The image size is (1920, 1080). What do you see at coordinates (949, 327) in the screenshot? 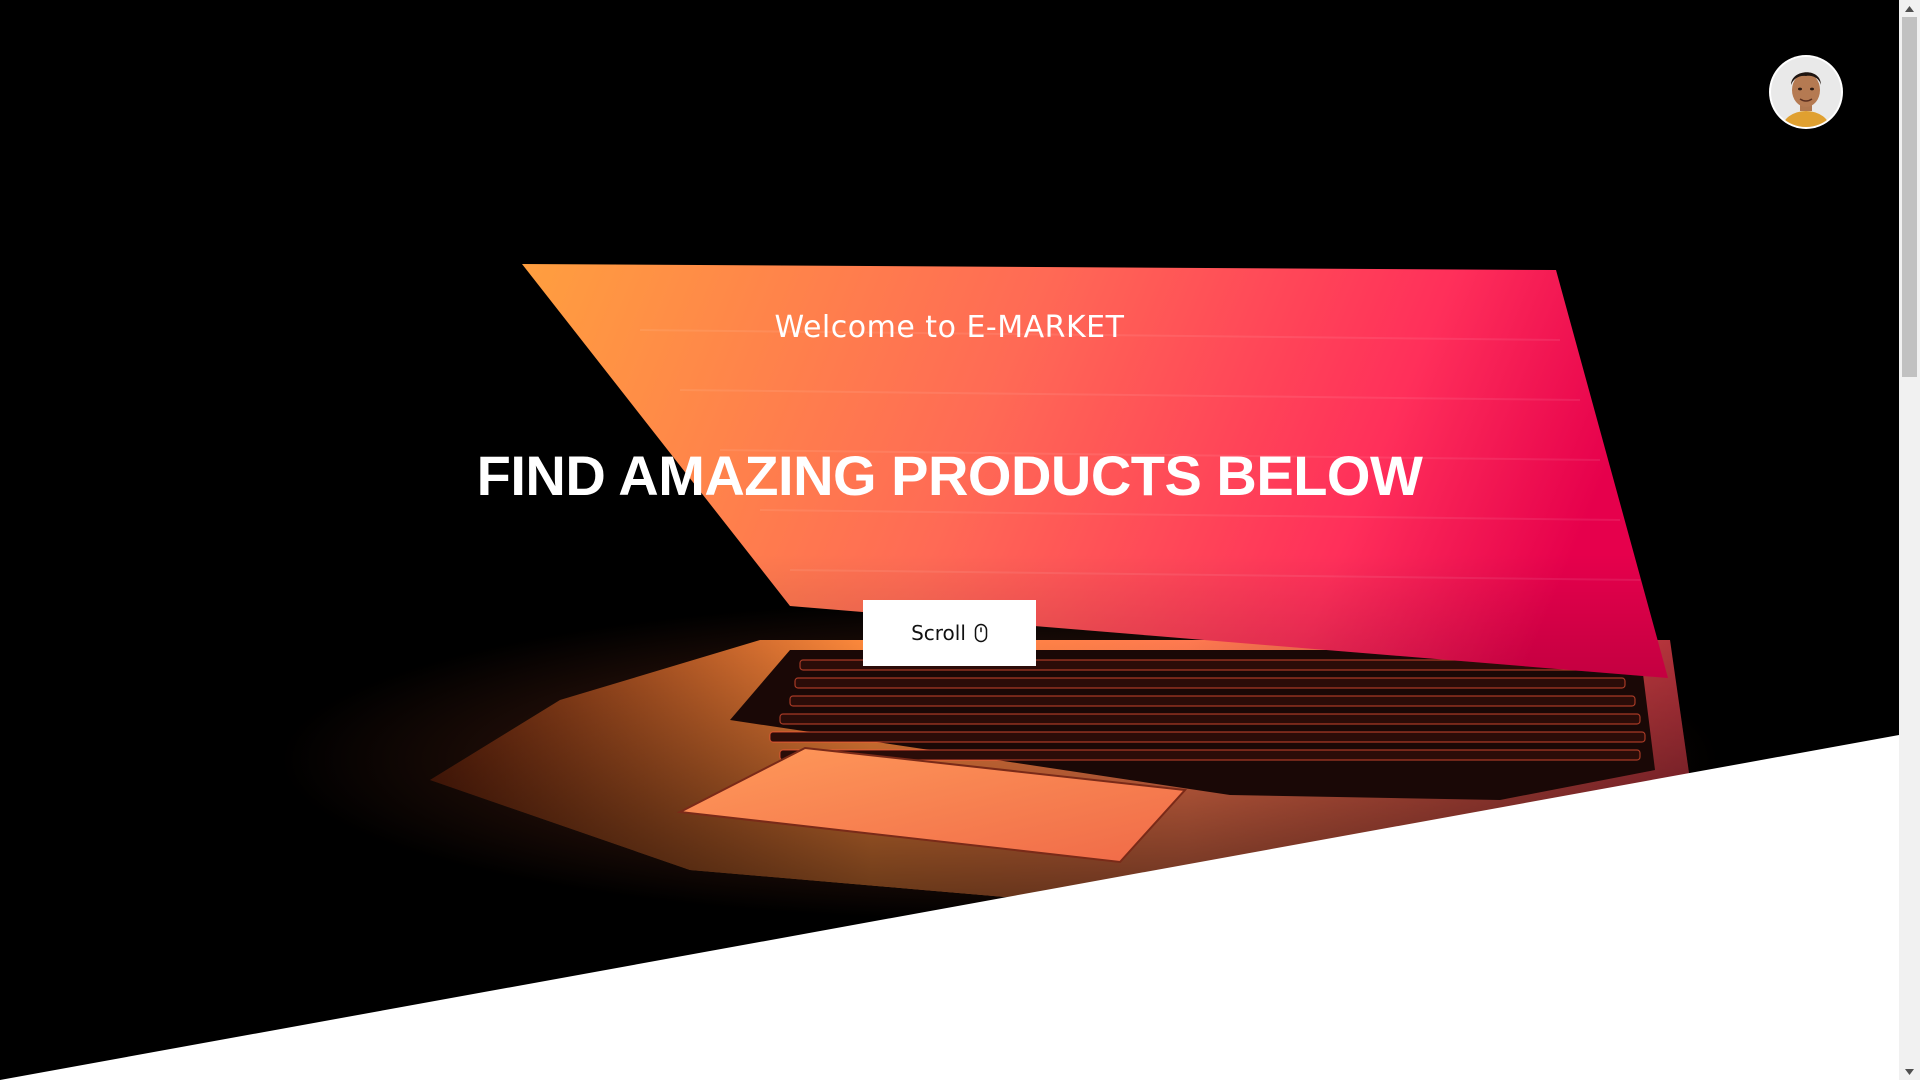
I see `welcome-text: Welcome to E-MARKET` at bounding box center [949, 327].